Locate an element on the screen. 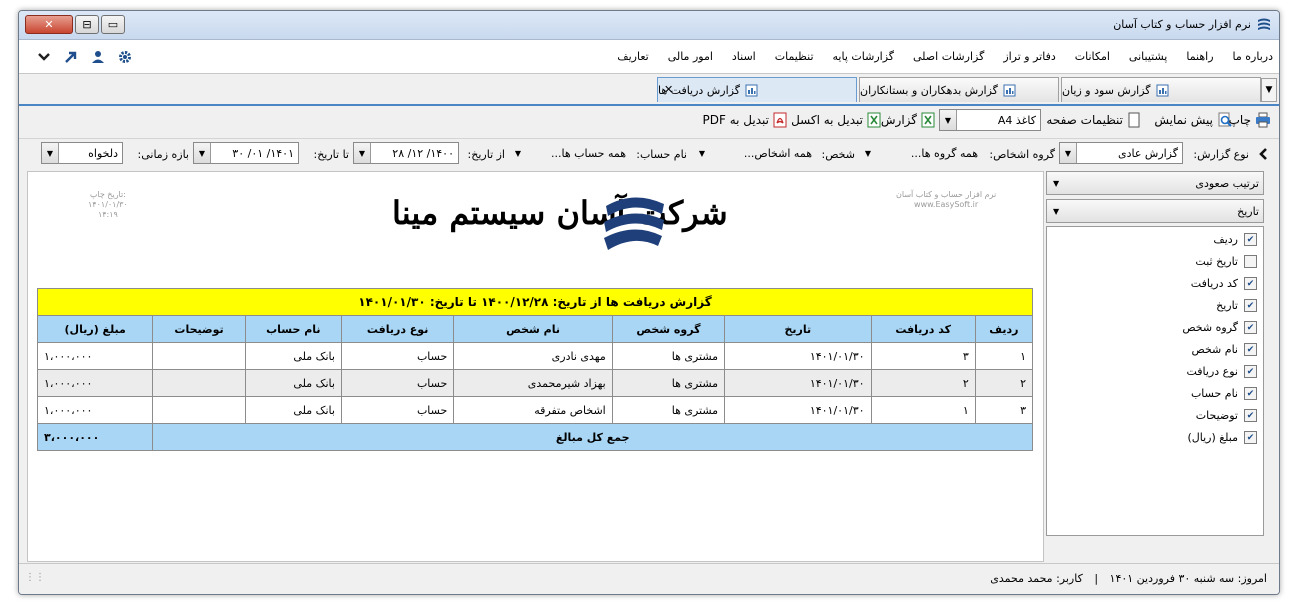 This screenshot has width=1293, height=610. person-select: همه اشخاص... ▼ is located at coordinates (755, 153).